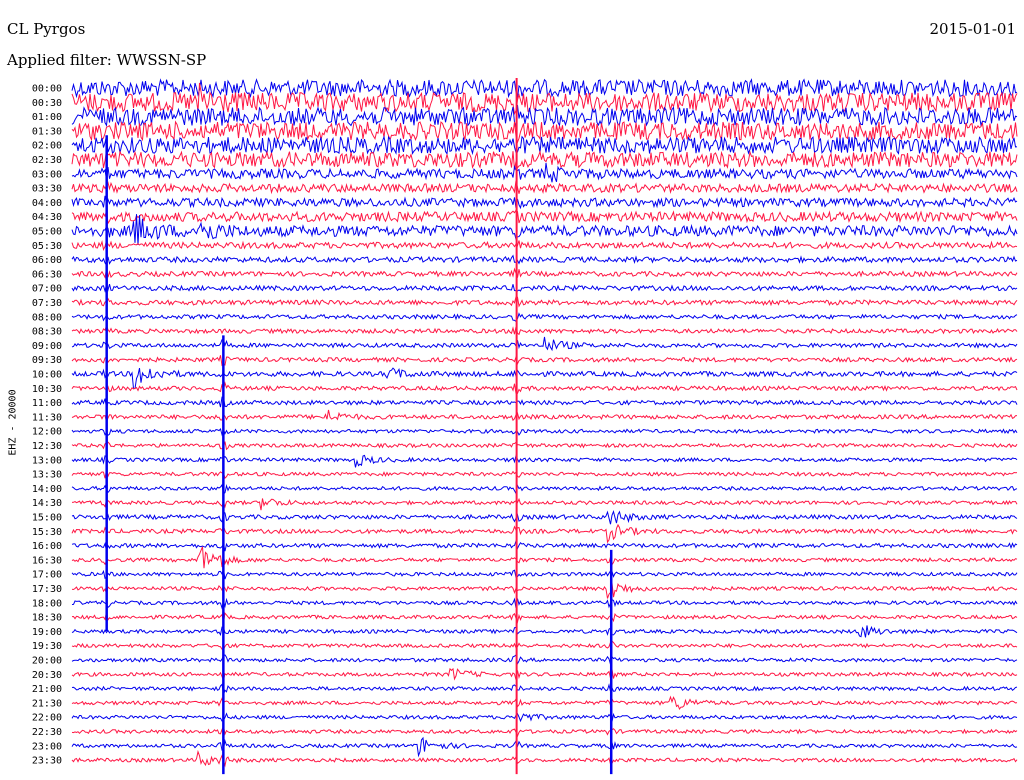  What do you see at coordinates (47, 274) in the screenshot?
I see `time-tick-label: 06:30` at bounding box center [47, 274].